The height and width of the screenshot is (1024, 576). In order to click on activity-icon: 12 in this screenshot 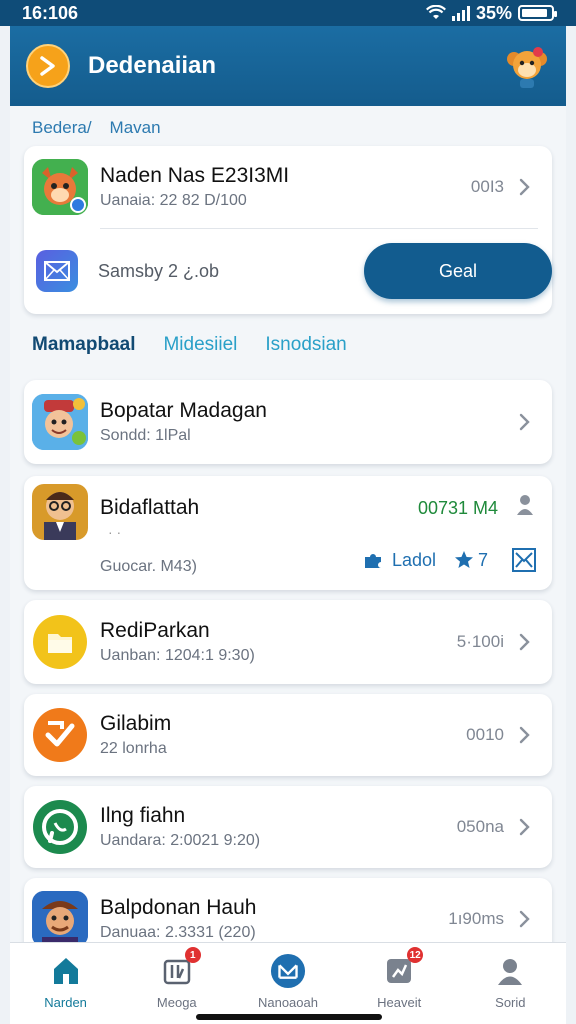, I will do `click(402, 968)`.